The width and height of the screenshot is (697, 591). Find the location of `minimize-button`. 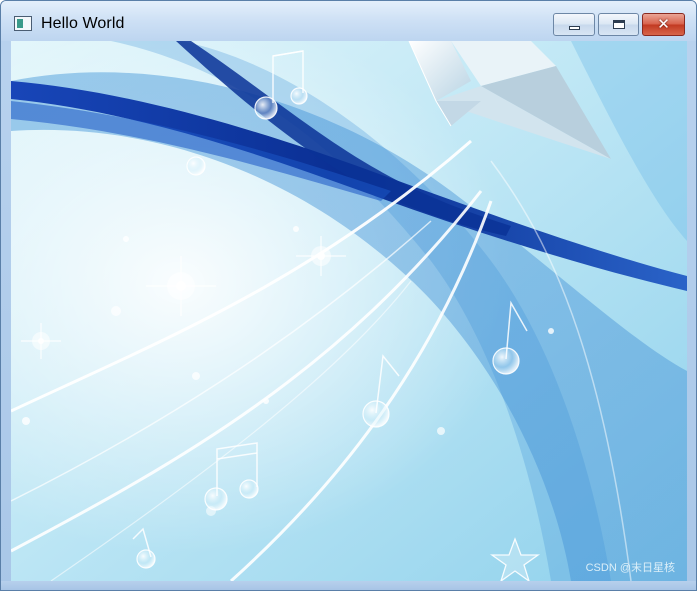

minimize-button is located at coordinates (574, 24).